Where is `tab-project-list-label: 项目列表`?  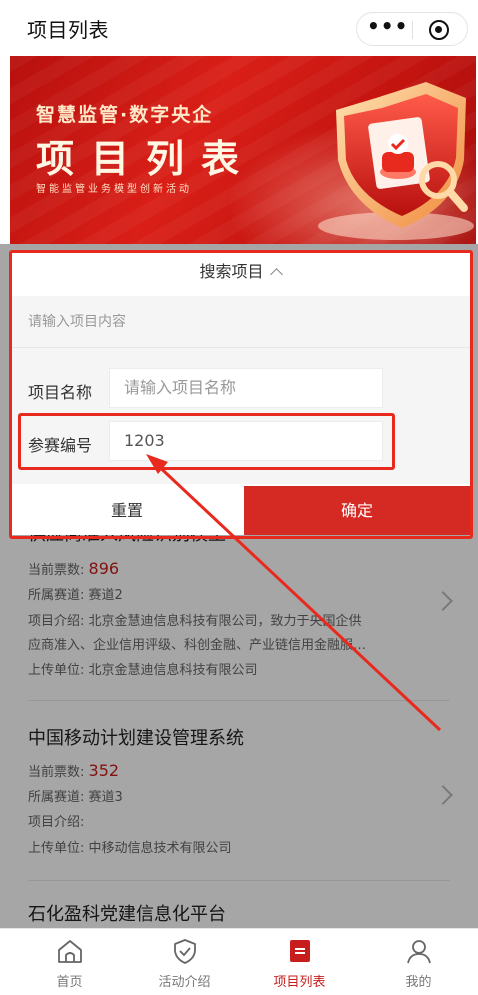
tab-project-list-label: 项目列表 is located at coordinates (299, 982).